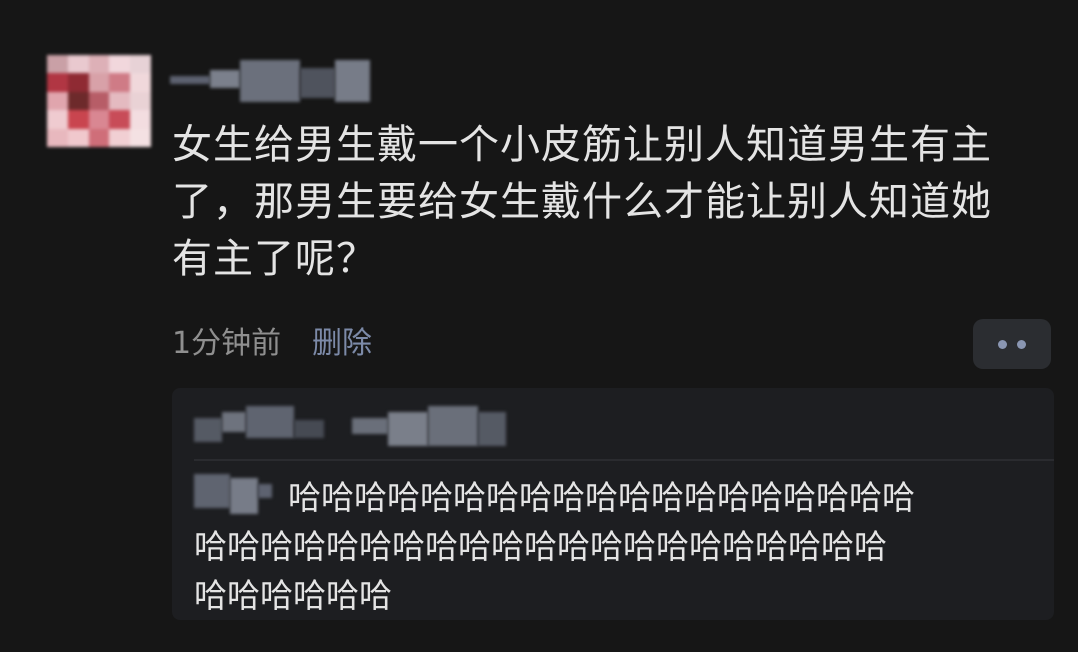  What do you see at coordinates (99, 101) in the screenshot?
I see `avatar` at bounding box center [99, 101].